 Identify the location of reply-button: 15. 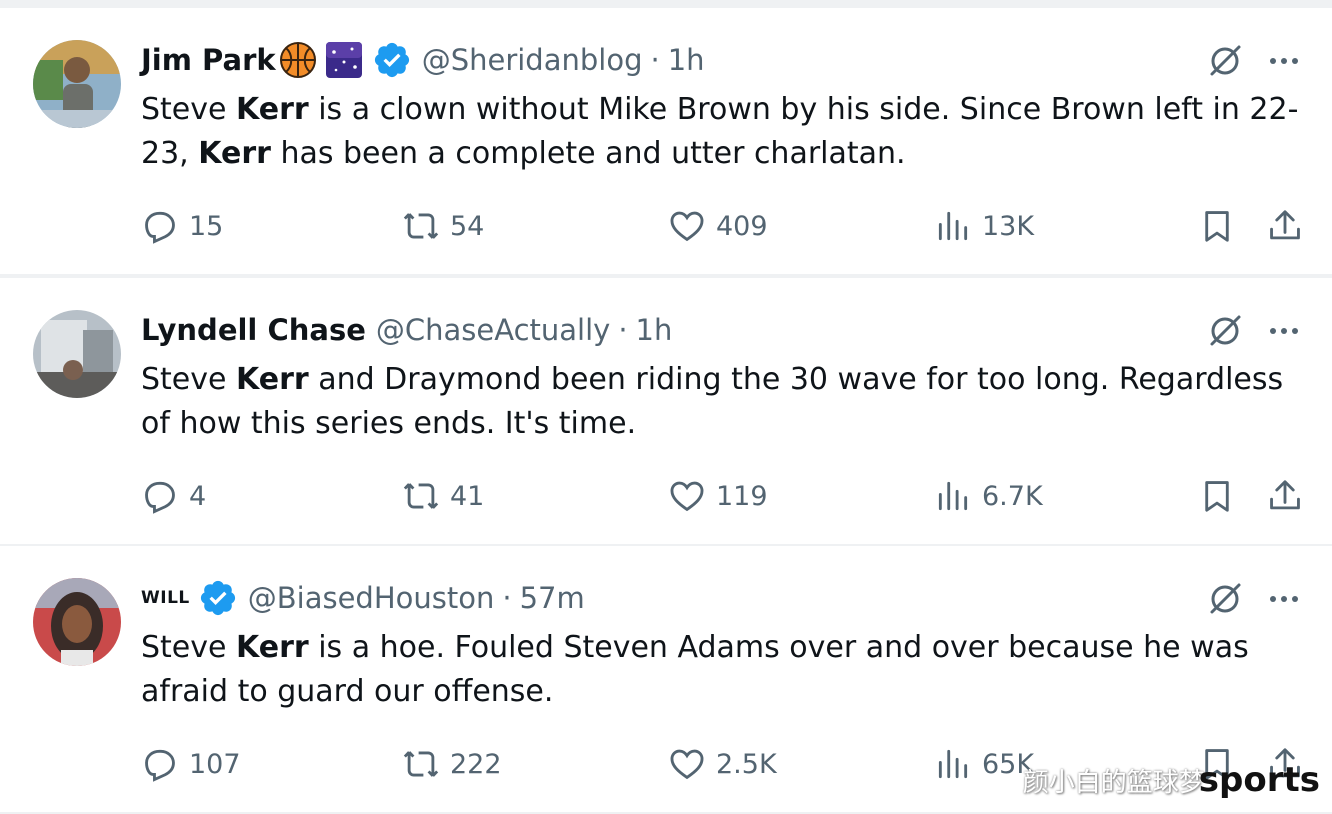
(182, 226).